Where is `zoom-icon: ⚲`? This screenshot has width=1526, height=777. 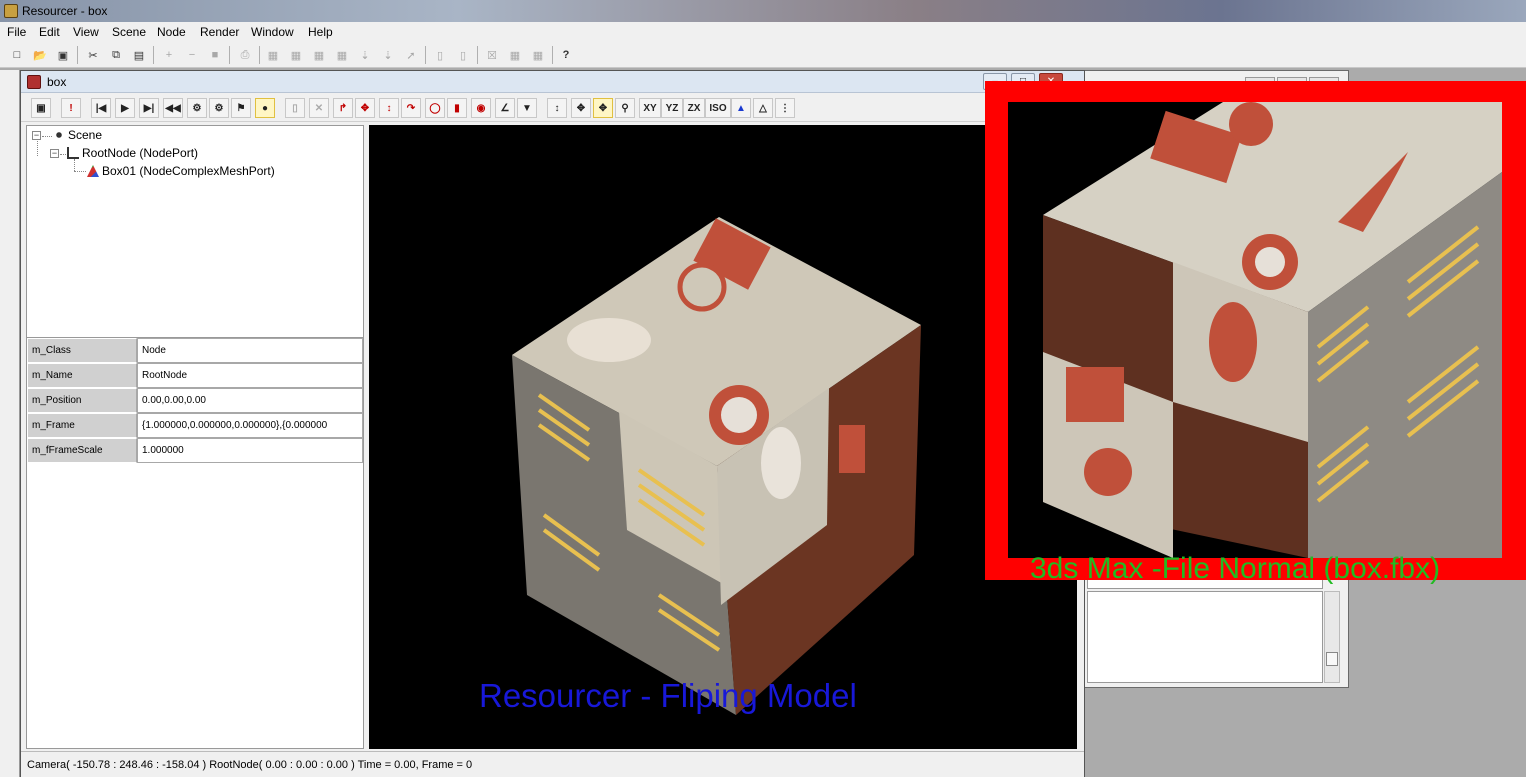 zoom-icon: ⚲ is located at coordinates (625, 108).